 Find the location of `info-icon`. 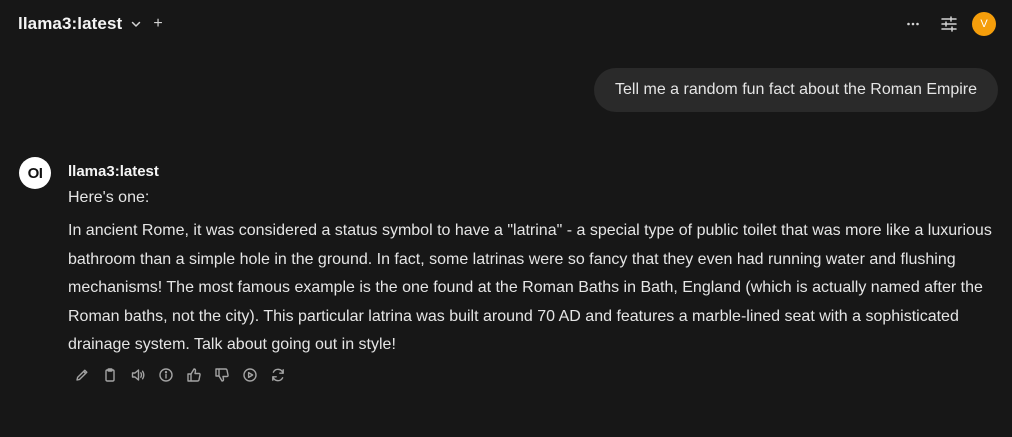

info-icon is located at coordinates (166, 375).